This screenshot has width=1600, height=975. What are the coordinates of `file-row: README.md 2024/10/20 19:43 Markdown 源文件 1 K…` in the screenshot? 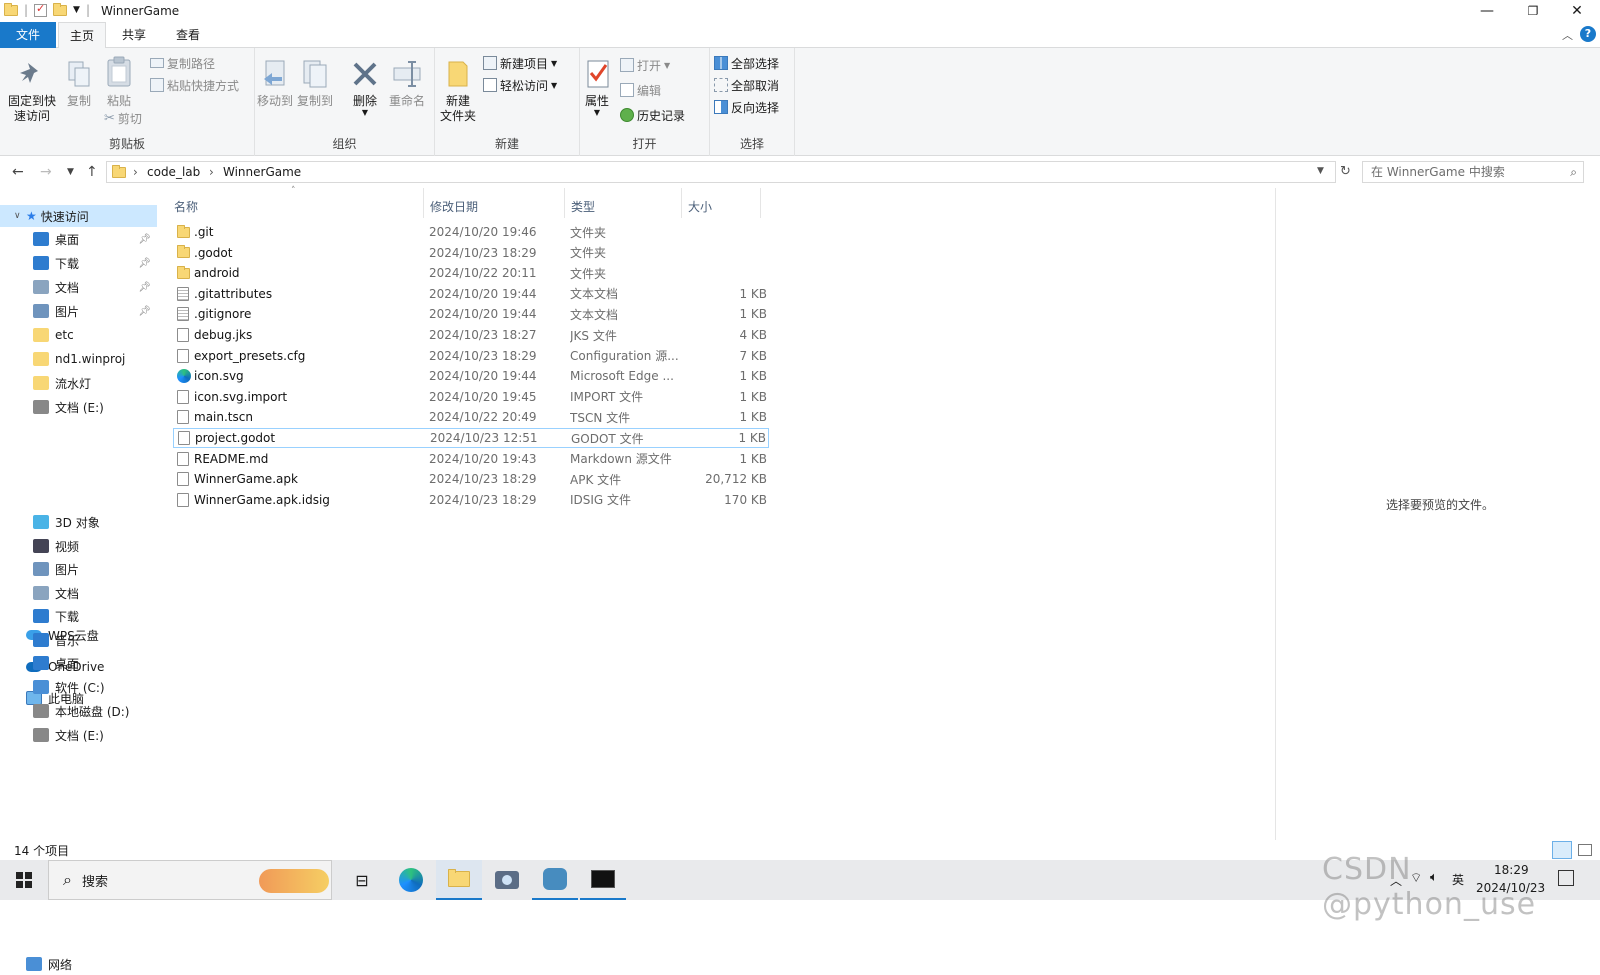 It's located at (471, 459).